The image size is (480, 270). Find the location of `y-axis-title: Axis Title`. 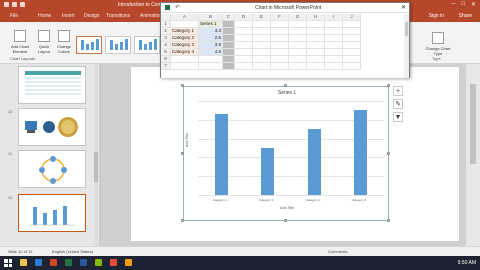

y-axis-title: Axis Title is located at coordinates (187, 140).